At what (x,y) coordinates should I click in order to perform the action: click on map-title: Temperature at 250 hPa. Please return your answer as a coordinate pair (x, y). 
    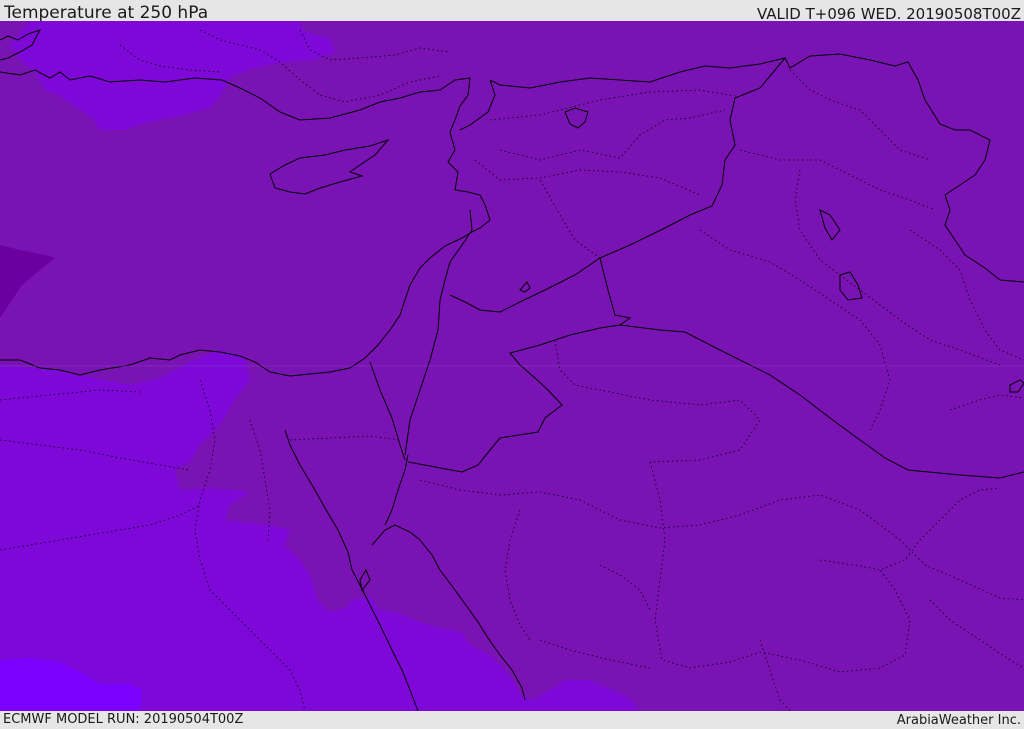
    Looking at the image, I should click on (106, 13).